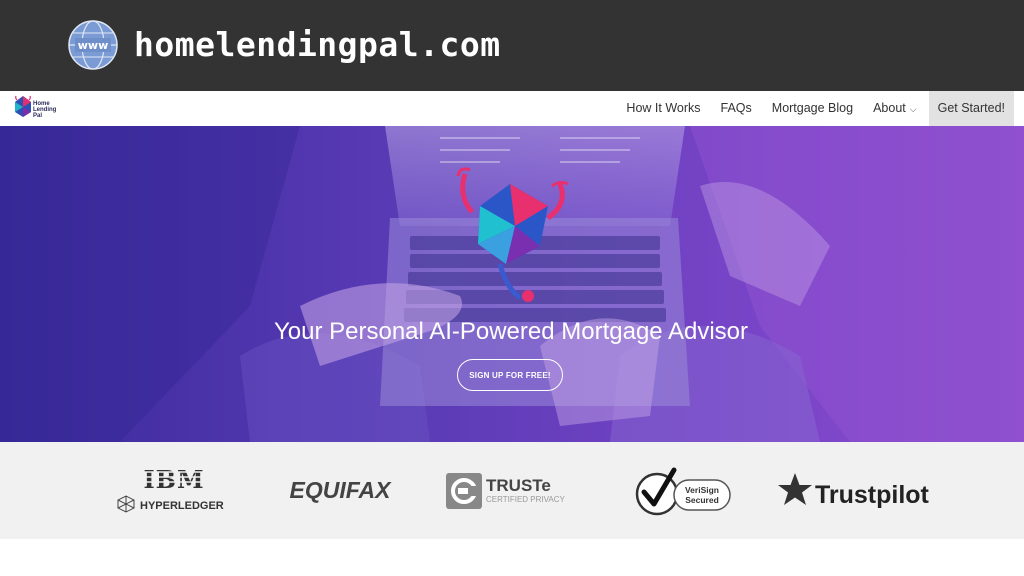  What do you see at coordinates (683, 491) in the screenshot?
I see `verisign-logo: VeriSign Secured` at bounding box center [683, 491].